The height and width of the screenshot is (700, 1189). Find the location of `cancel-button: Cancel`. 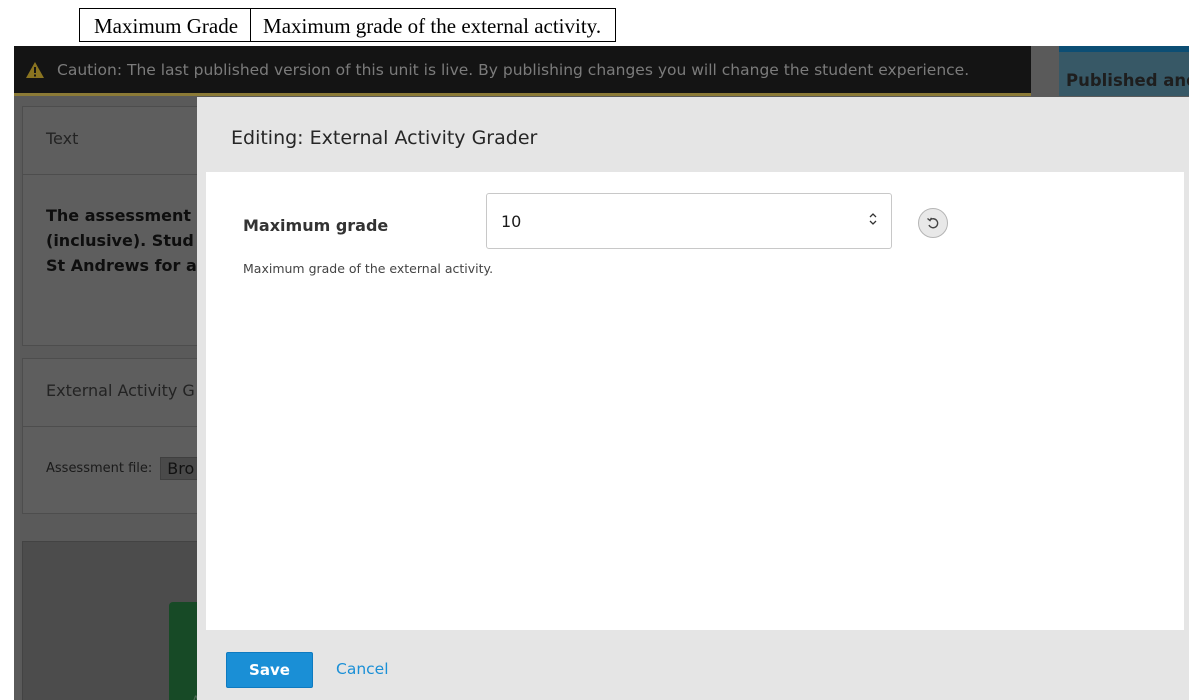

cancel-button: Cancel is located at coordinates (362, 669).